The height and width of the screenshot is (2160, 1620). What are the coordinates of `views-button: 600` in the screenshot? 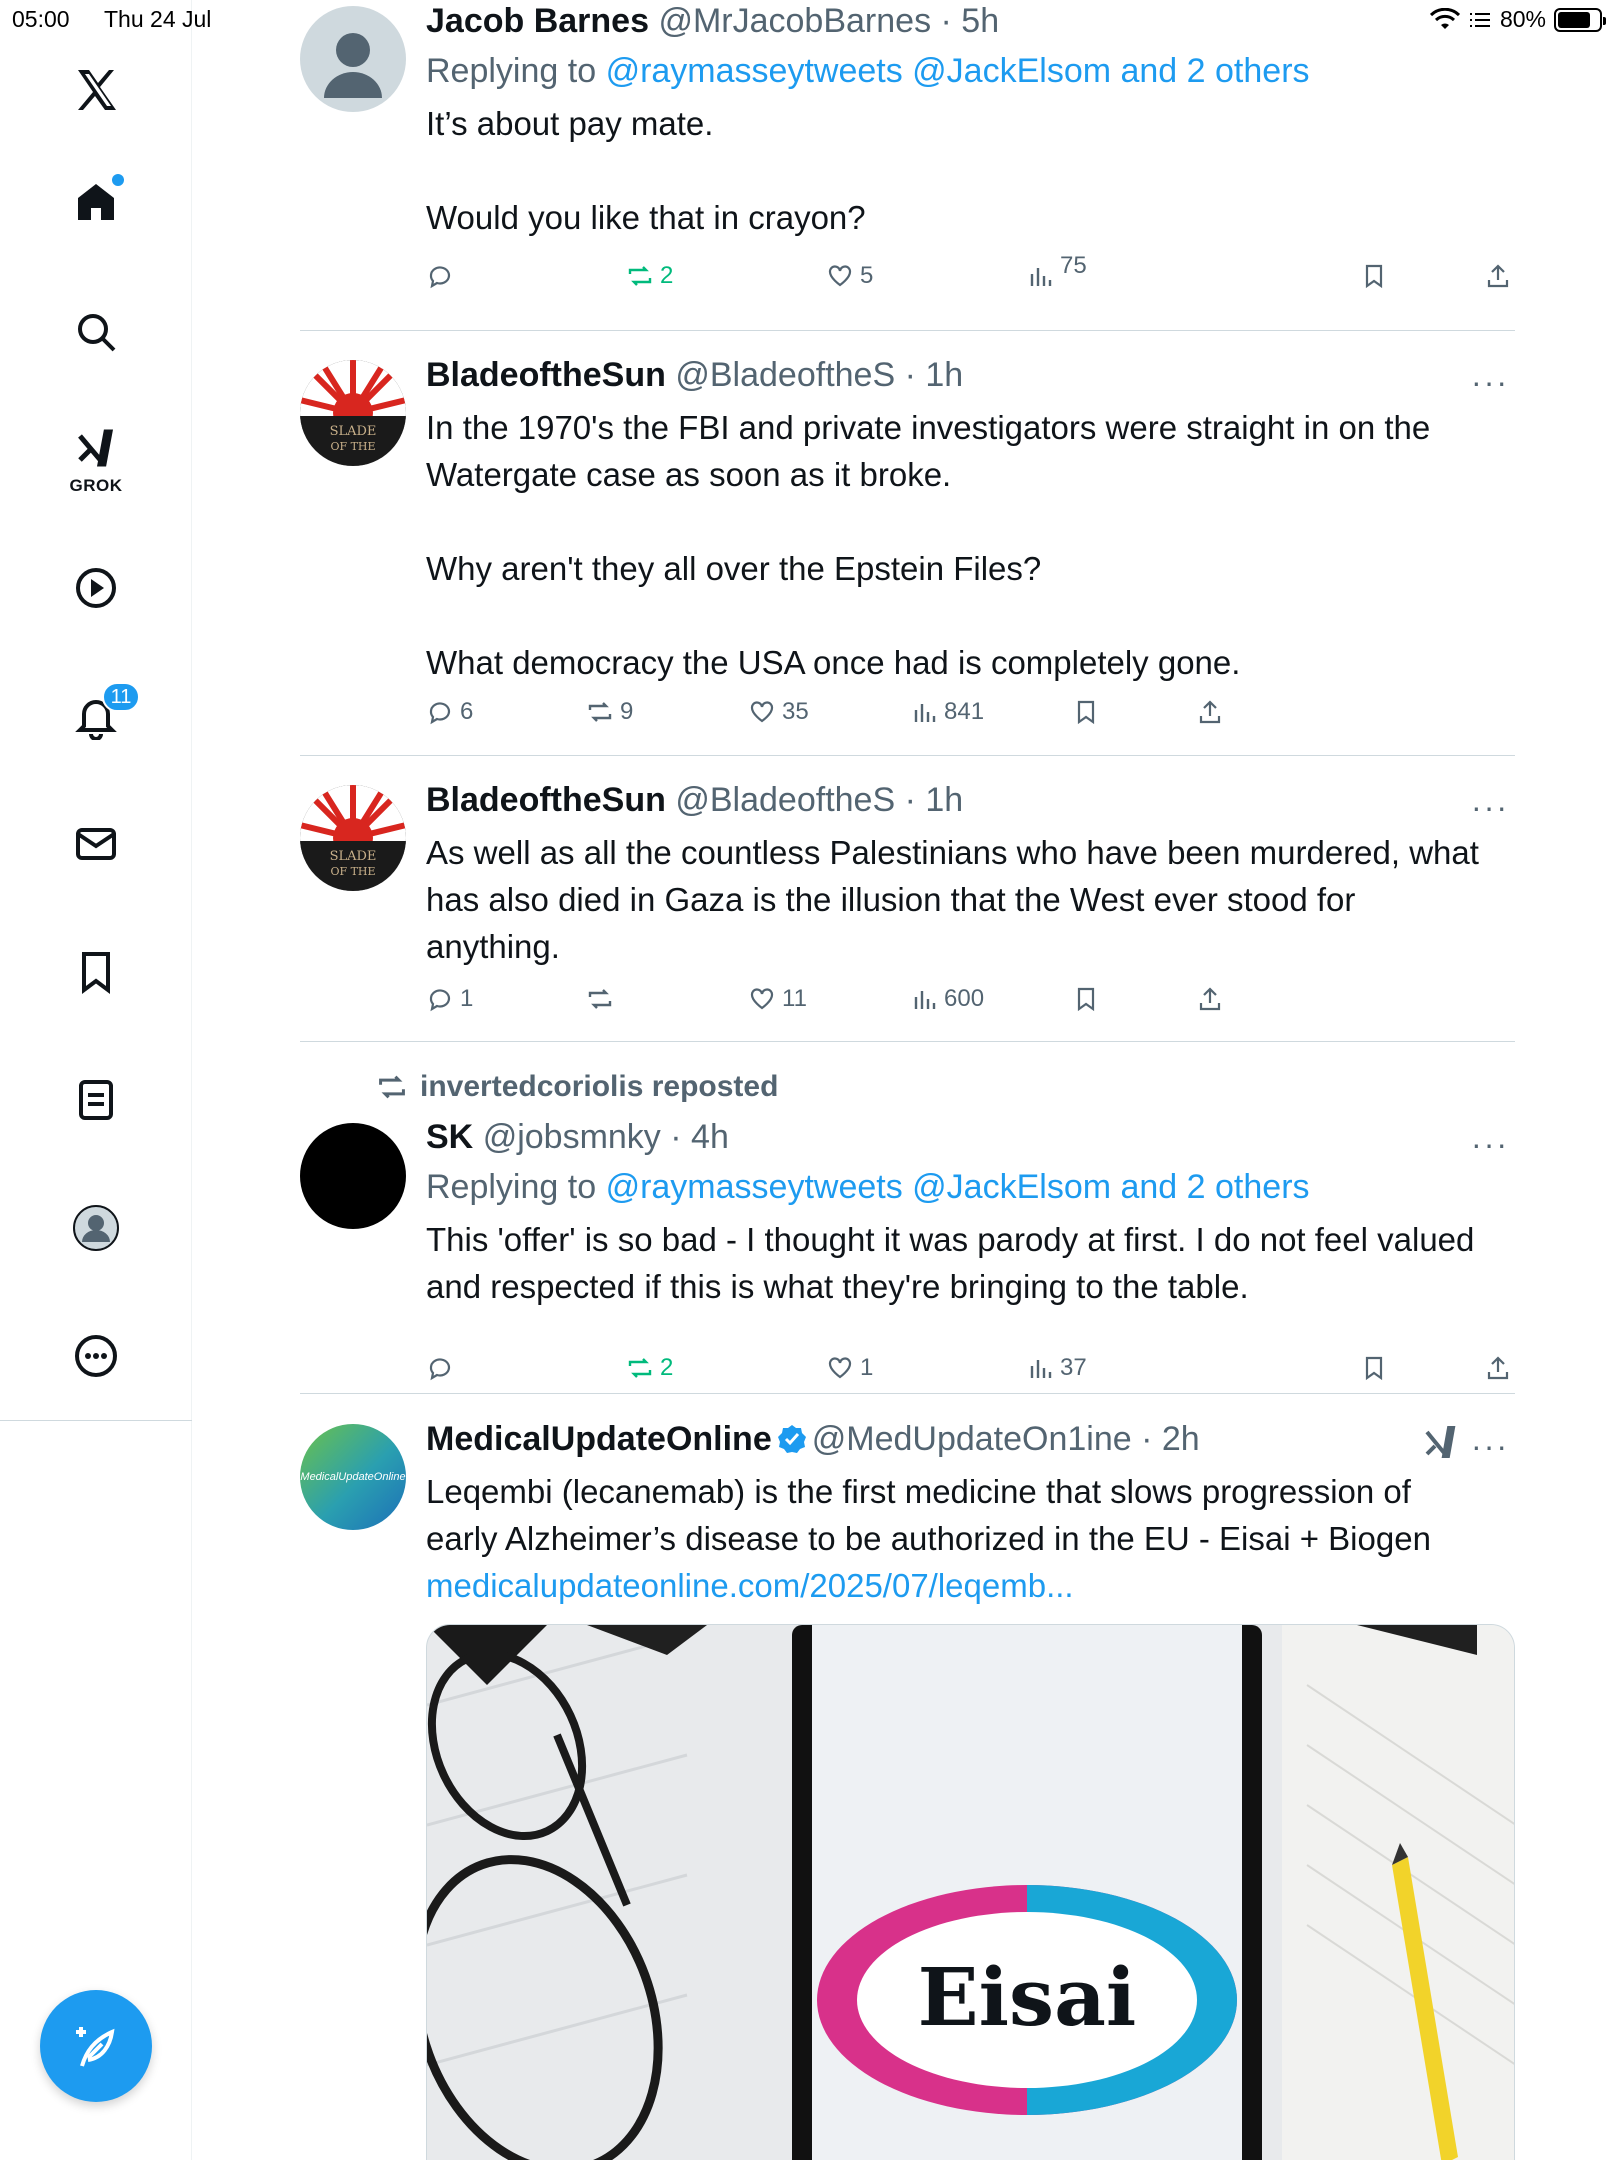 It's located at (947, 999).